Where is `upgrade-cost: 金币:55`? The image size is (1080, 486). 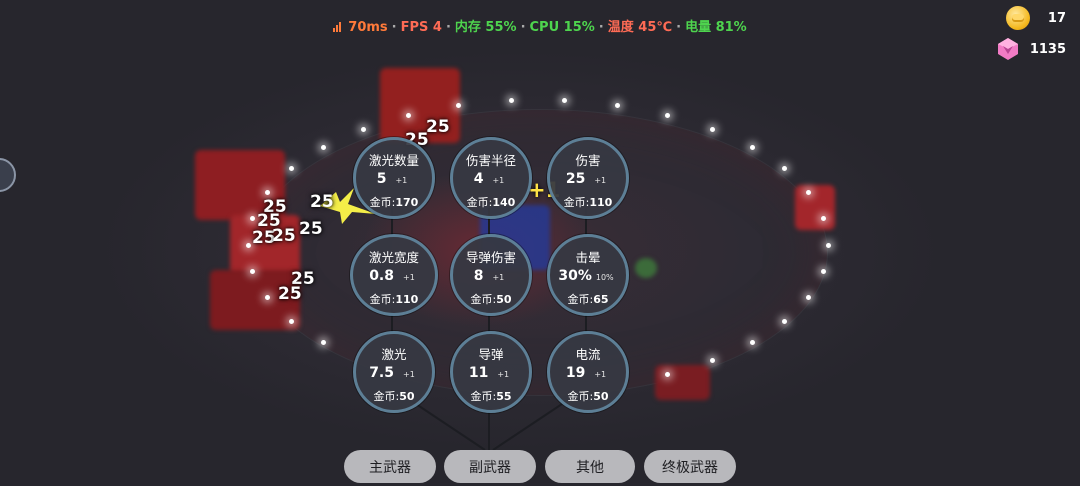
upgrade-cost: 金币:55 is located at coordinates (491, 396).